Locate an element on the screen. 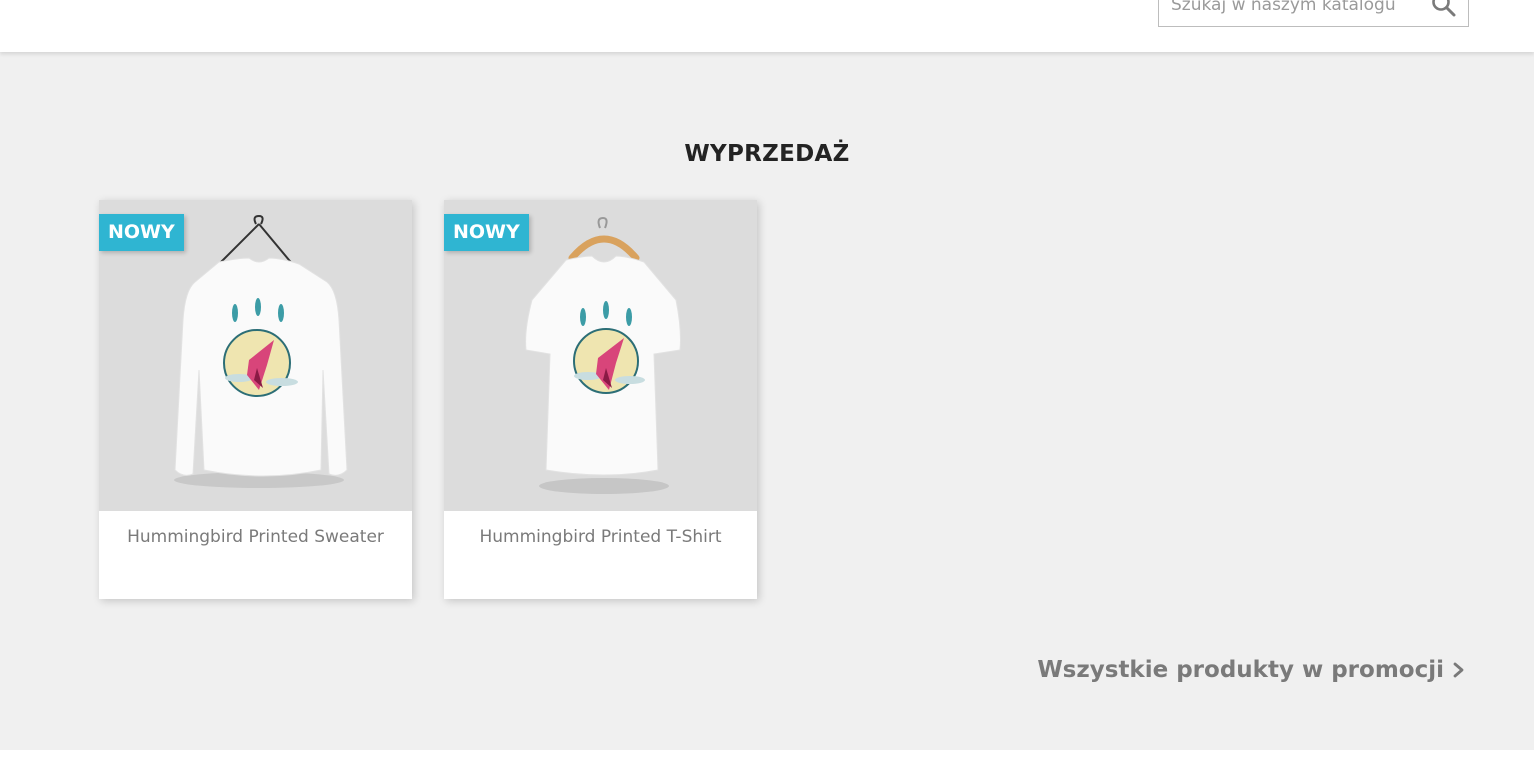 The image size is (1534, 776). product-card: NOWY Hummingbird Printed T-Shirt is located at coordinates (600, 399).